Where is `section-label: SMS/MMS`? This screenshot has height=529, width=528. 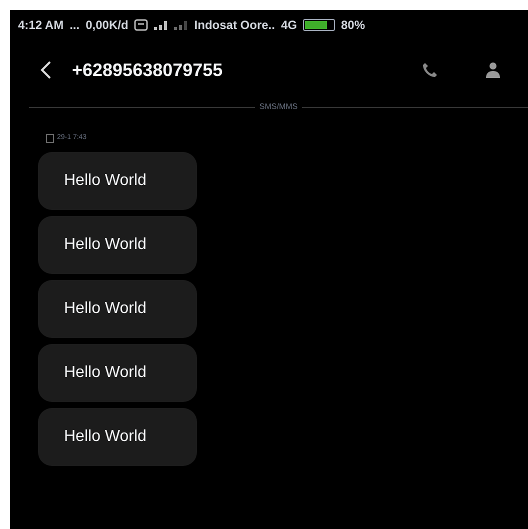 section-label: SMS/MMS is located at coordinates (278, 107).